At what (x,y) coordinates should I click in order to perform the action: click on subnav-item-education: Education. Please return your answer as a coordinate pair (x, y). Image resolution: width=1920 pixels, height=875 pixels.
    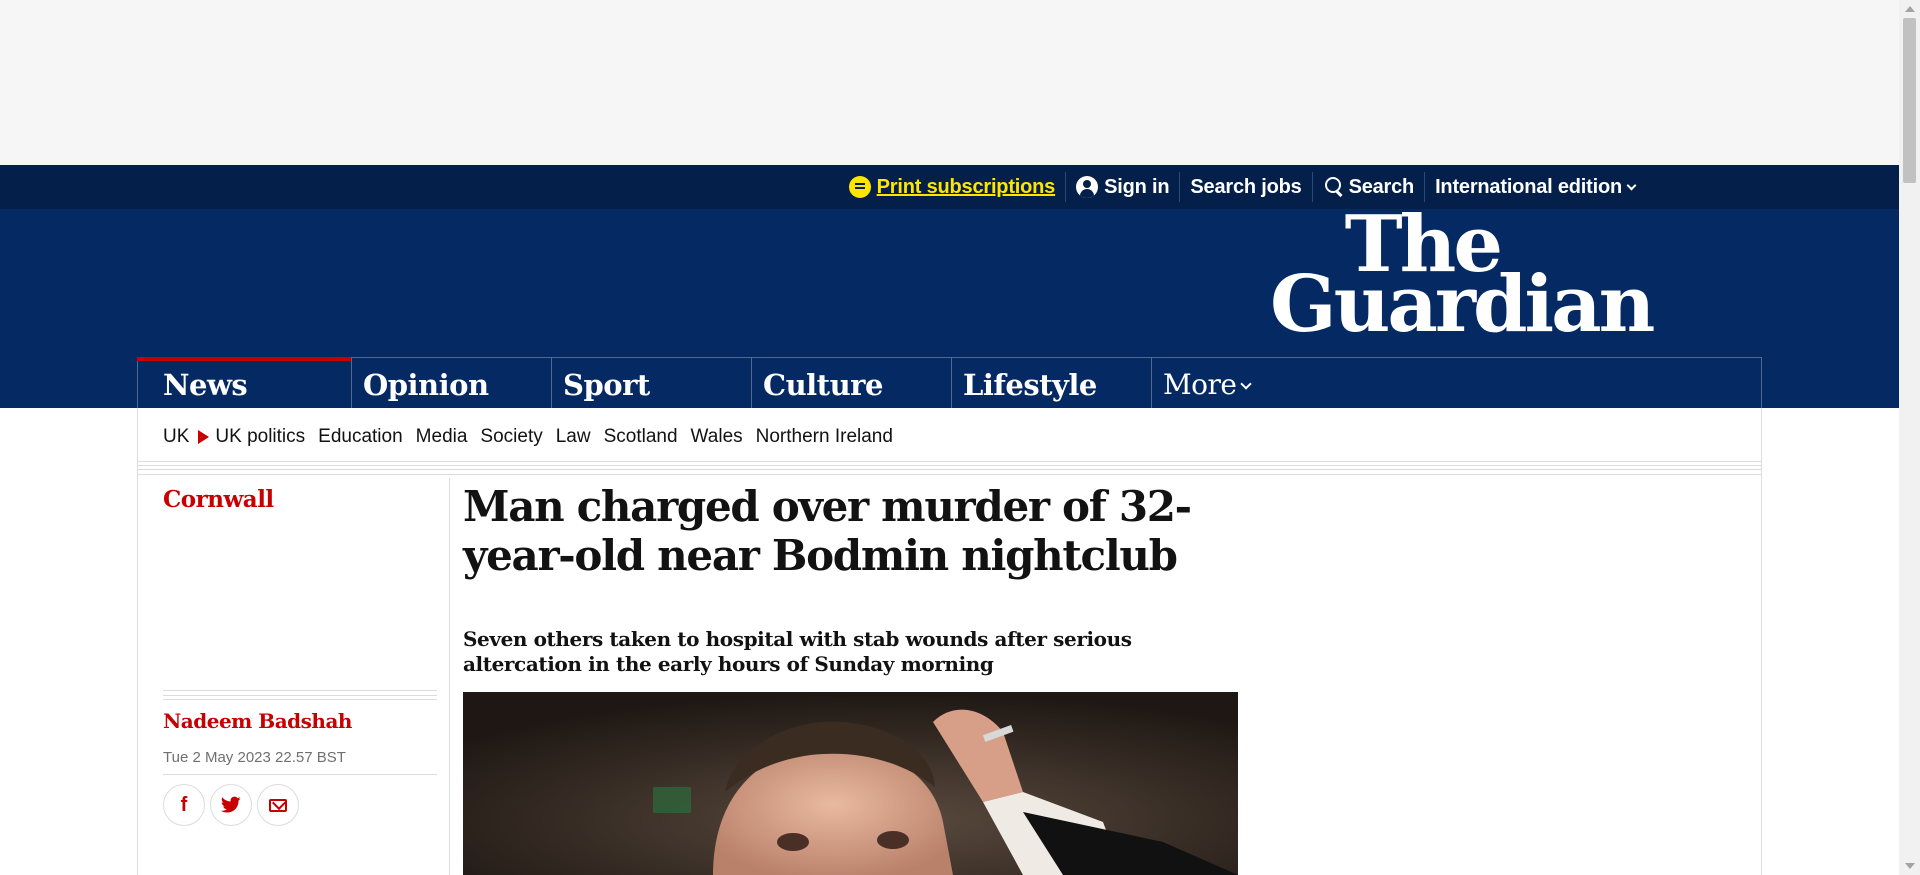
    Looking at the image, I should click on (360, 437).